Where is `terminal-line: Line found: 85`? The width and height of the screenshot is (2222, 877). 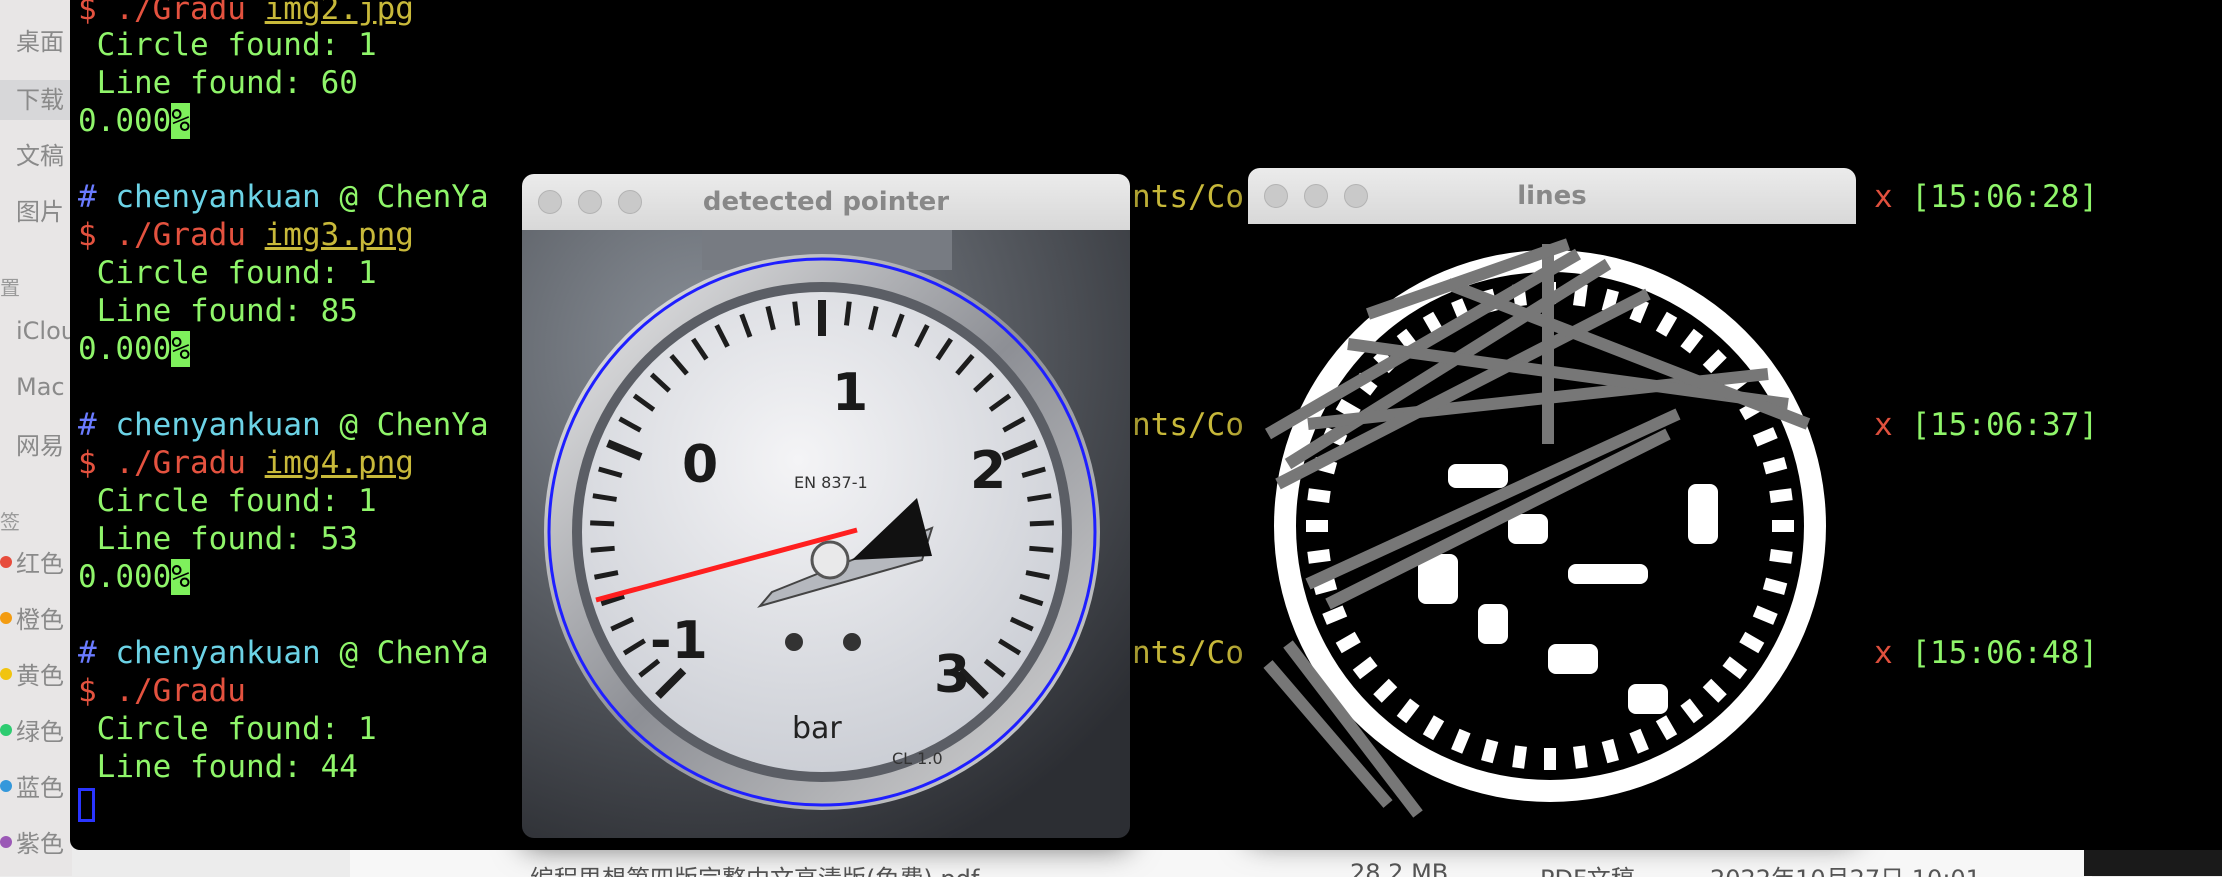
terminal-line: Line found: 85 is located at coordinates (218, 311).